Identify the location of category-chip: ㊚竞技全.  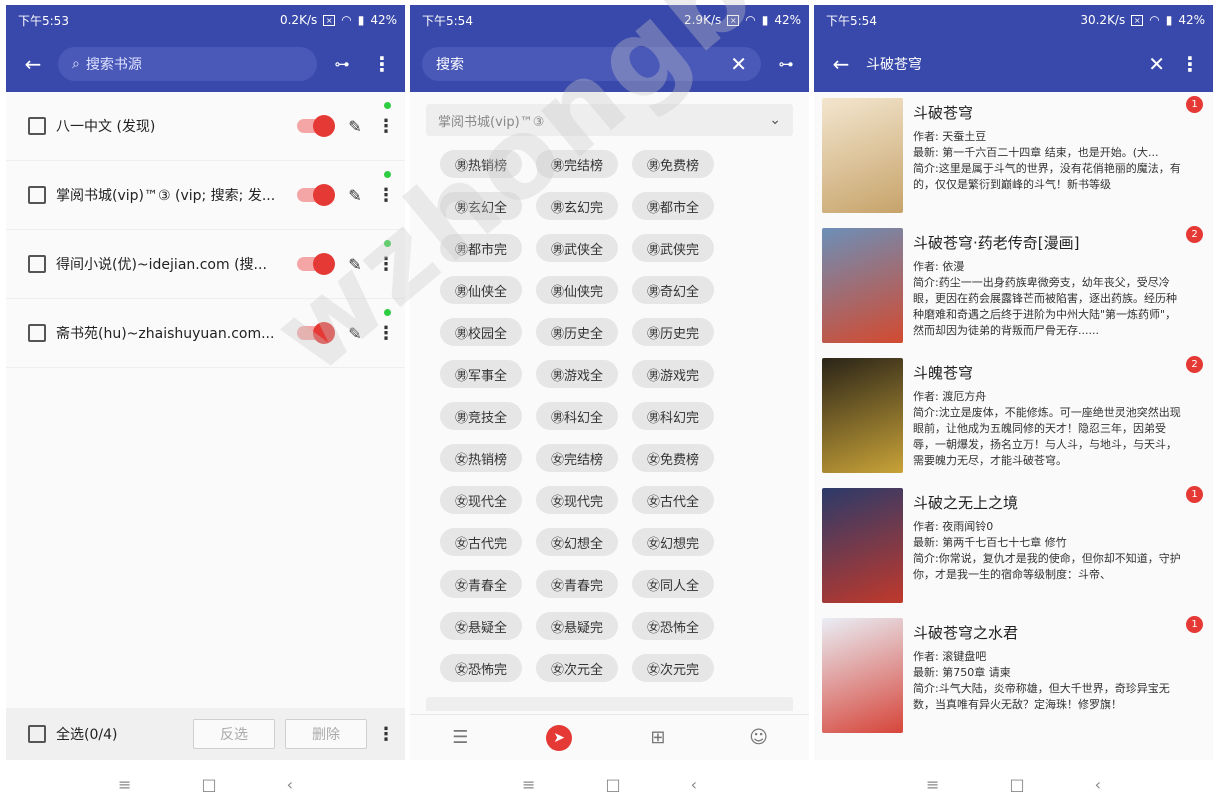
(481, 416).